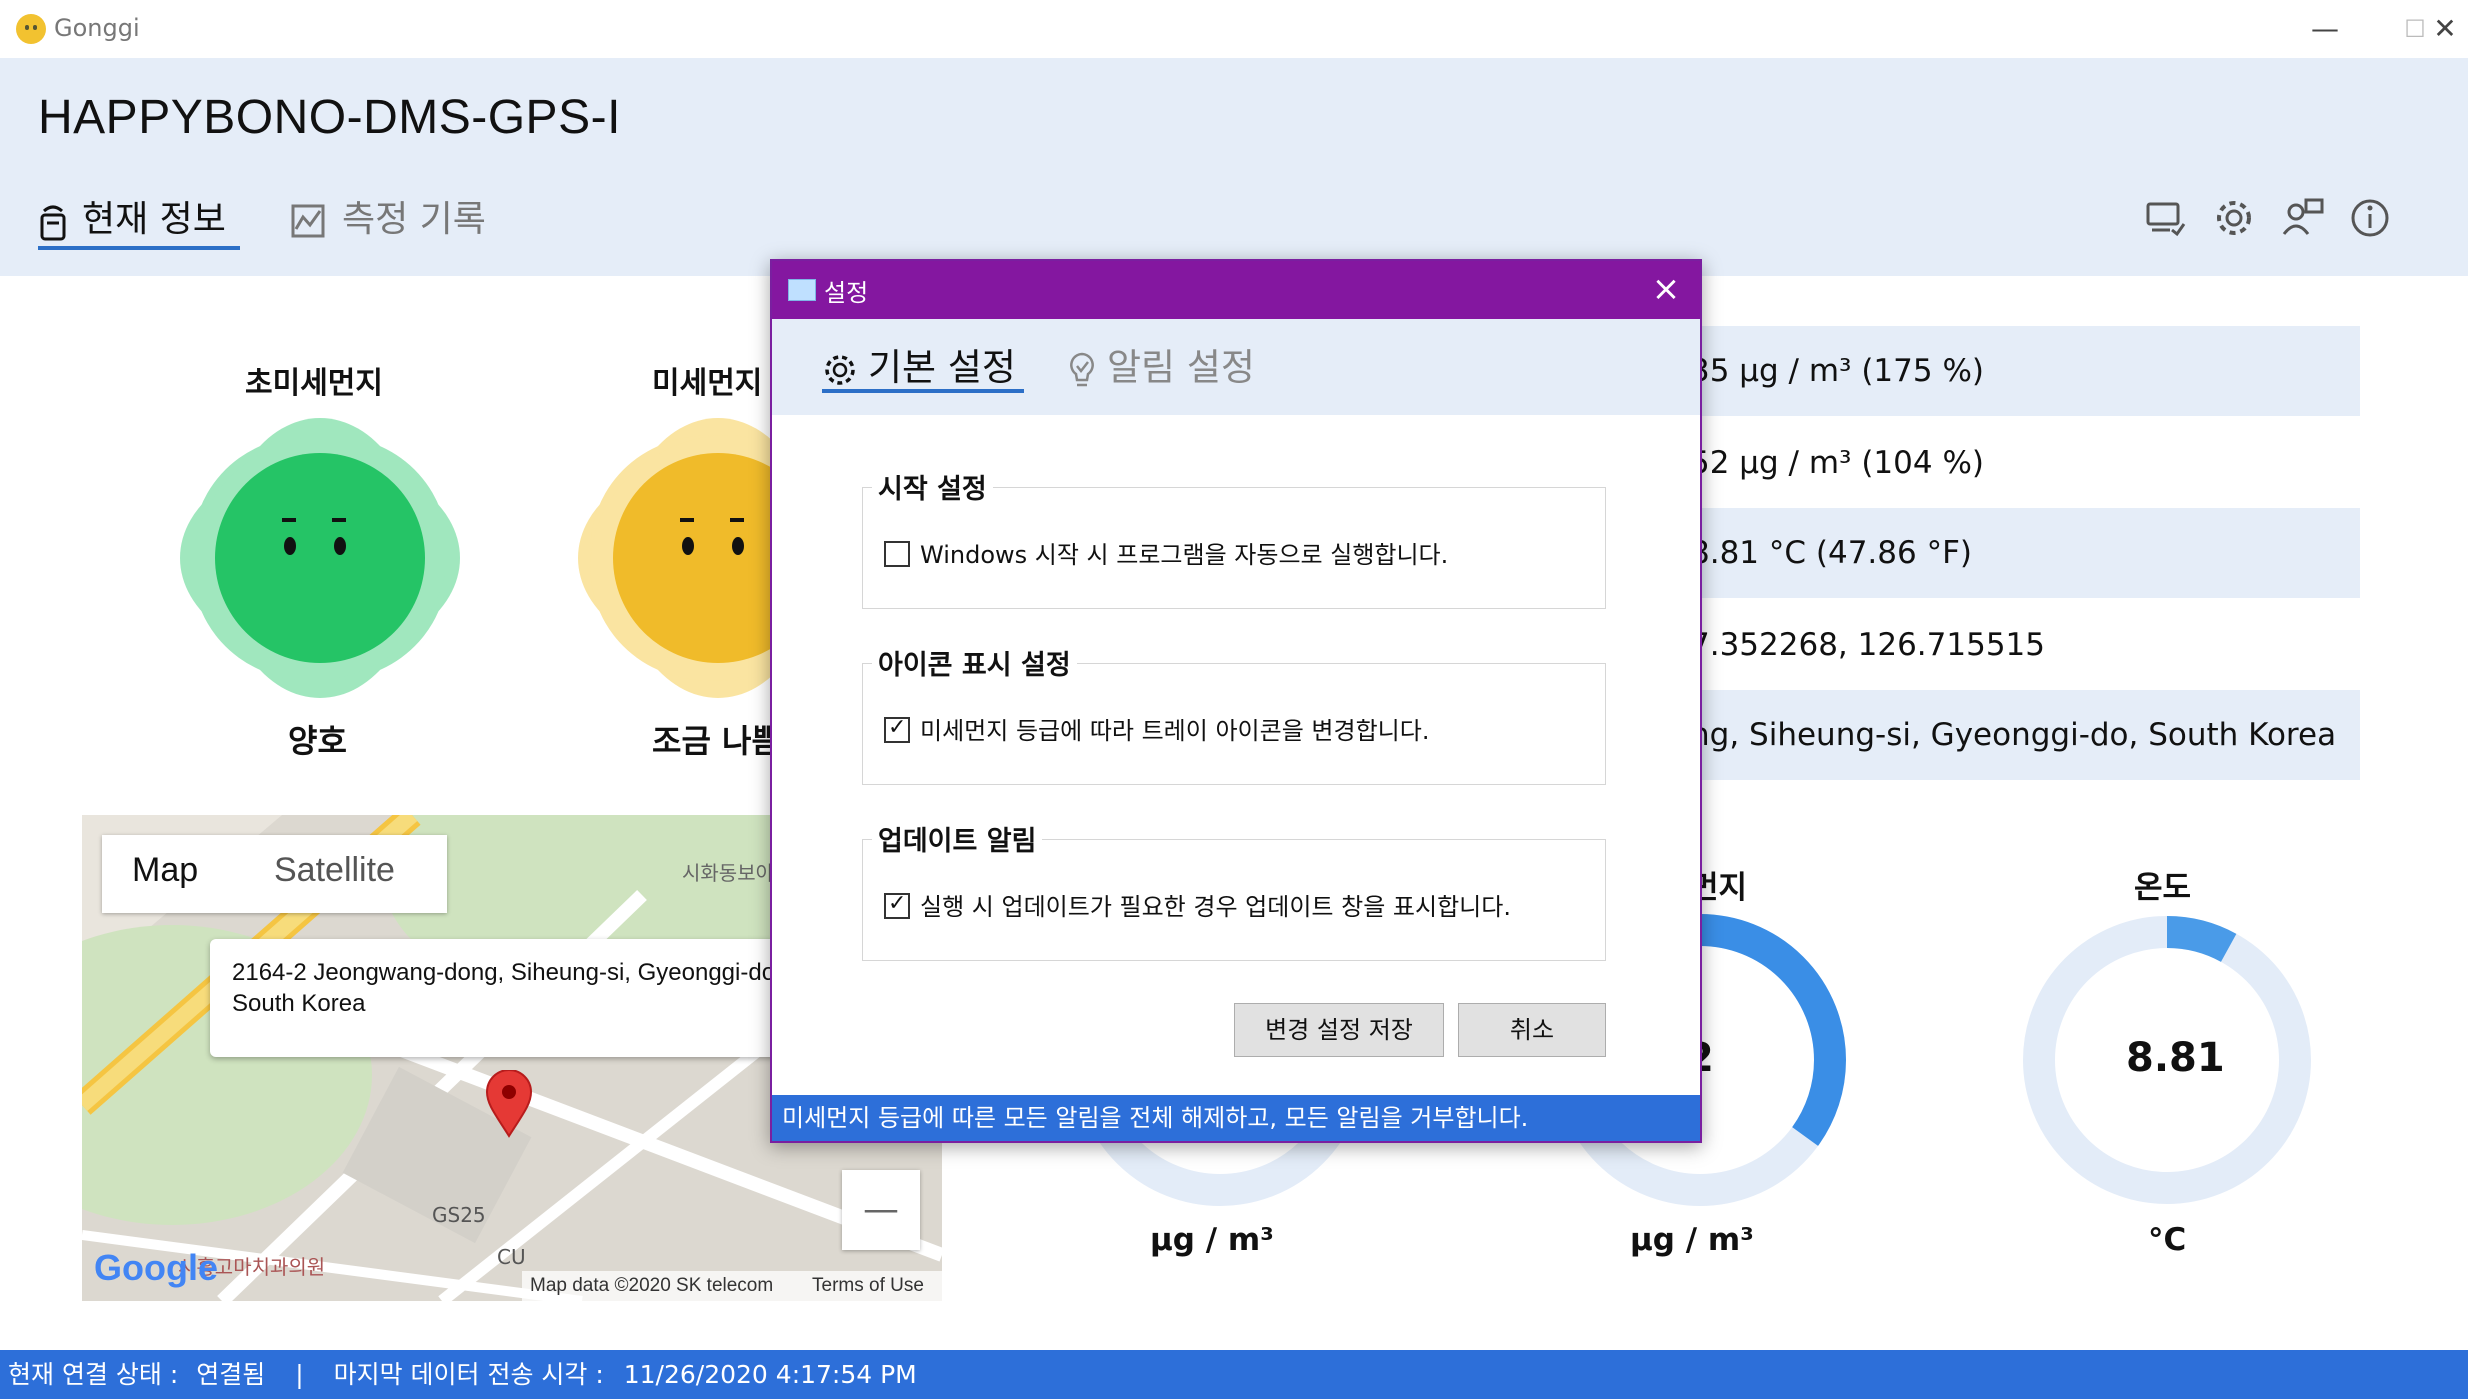 This screenshot has height=1399, width=2468. Describe the element at coordinates (2025, 463) in the screenshot. I see `info-row-pm10: 52 µg / m³ (104 %)` at that location.